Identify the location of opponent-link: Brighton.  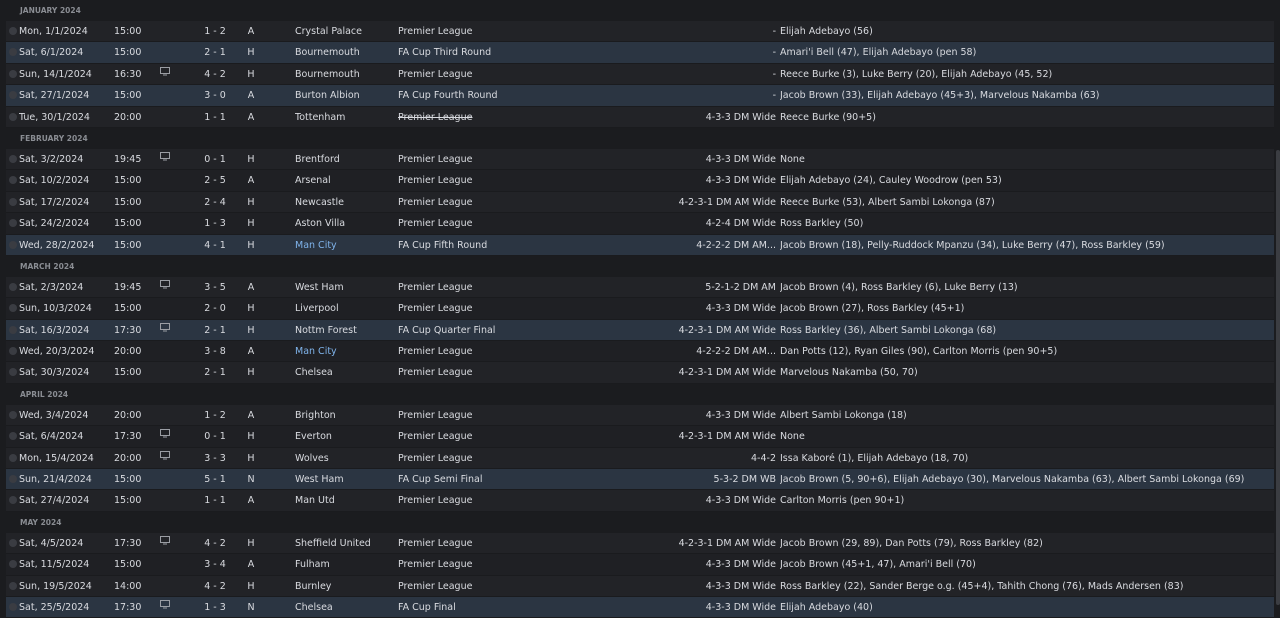
(345, 415).